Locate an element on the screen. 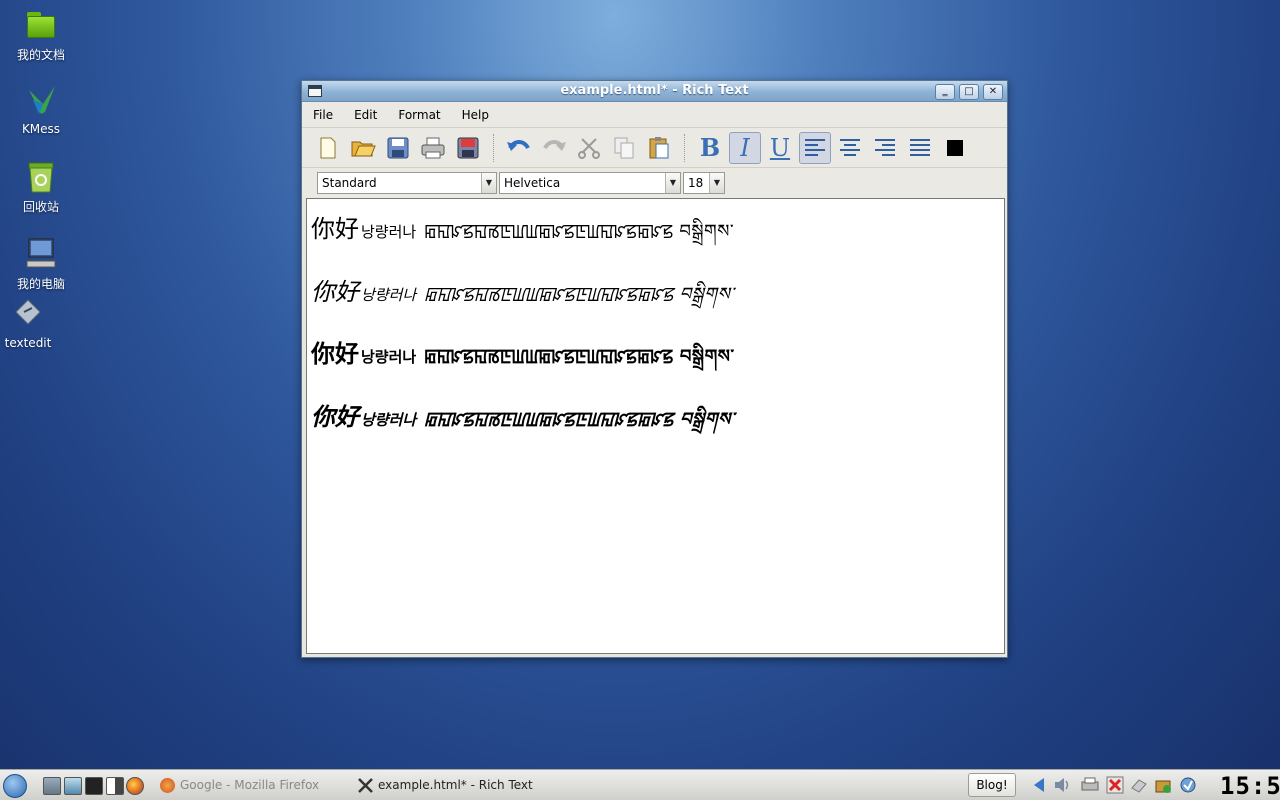 This screenshot has width=1280, height=800. menu-format: Format is located at coordinates (419, 115).